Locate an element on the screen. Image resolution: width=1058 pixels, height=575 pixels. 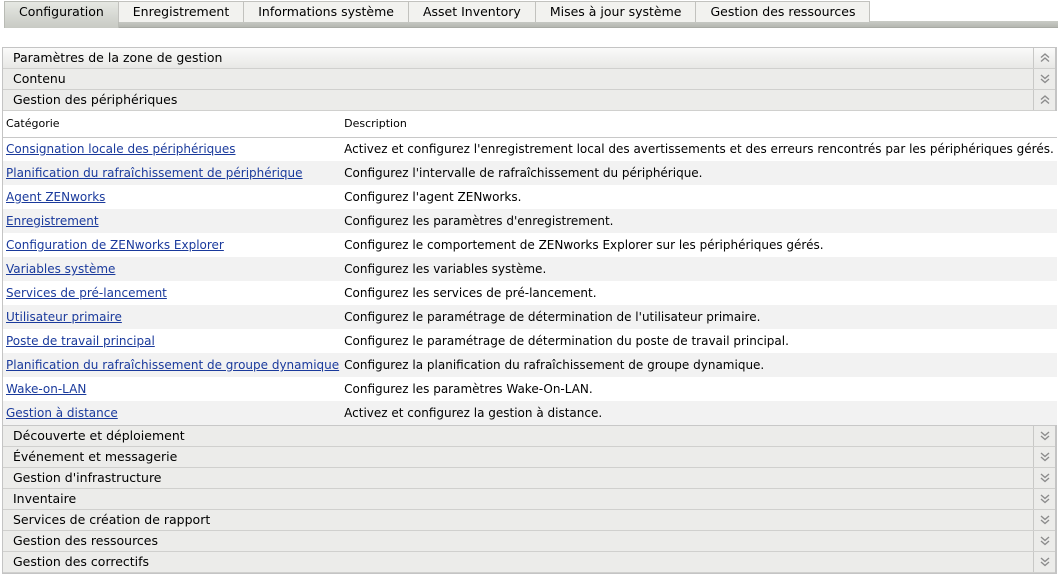
tab-configuration: Configuration is located at coordinates (61, 14).